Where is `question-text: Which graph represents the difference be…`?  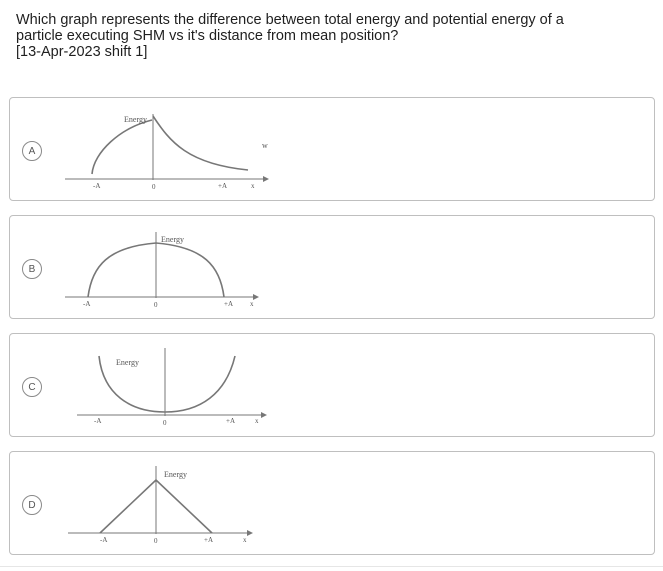
question-text: Which graph represents the difference be… is located at coordinates (331, 36).